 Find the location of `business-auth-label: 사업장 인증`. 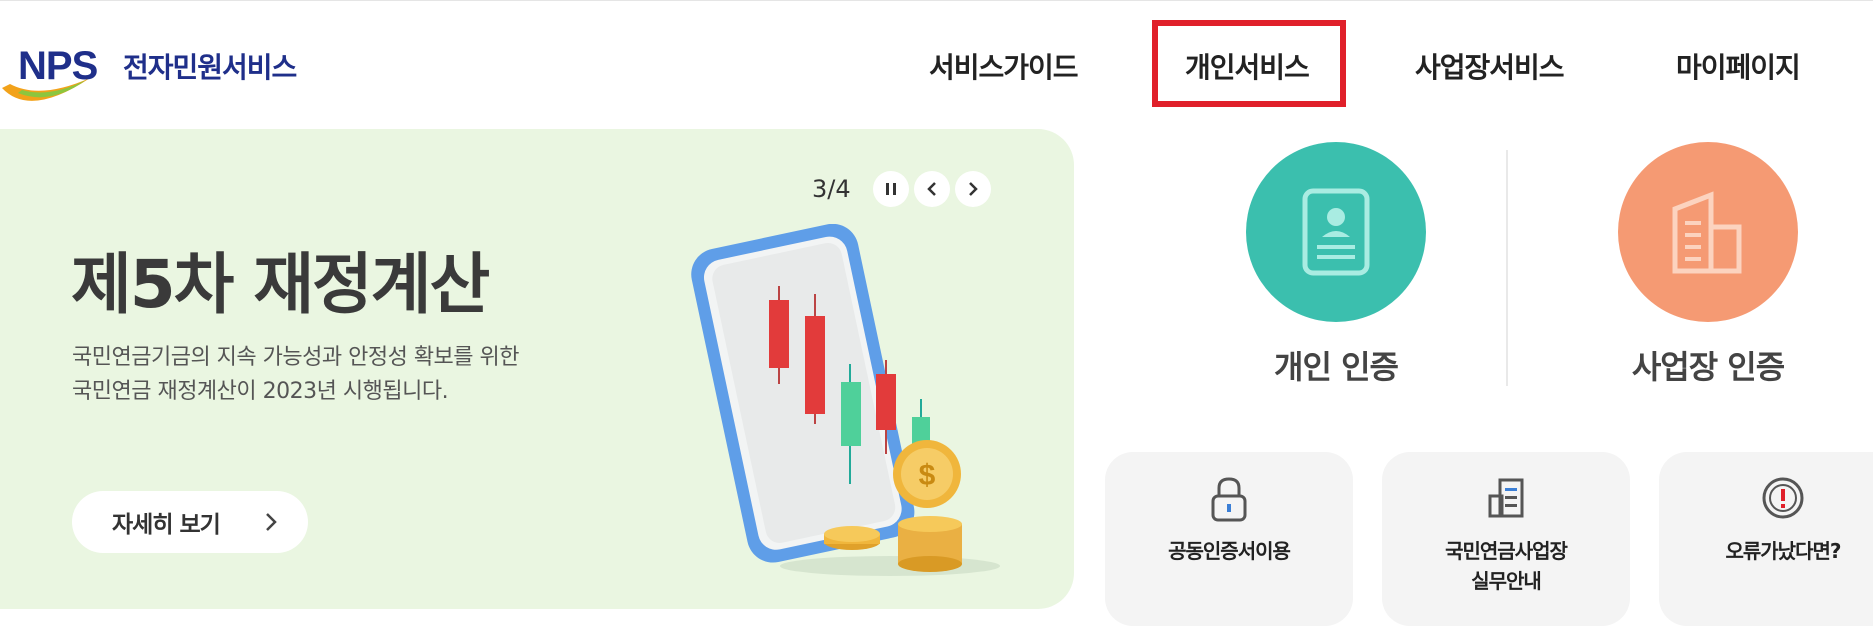

business-auth-label: 사업장 인증 is located at coordinates (1708, 367).